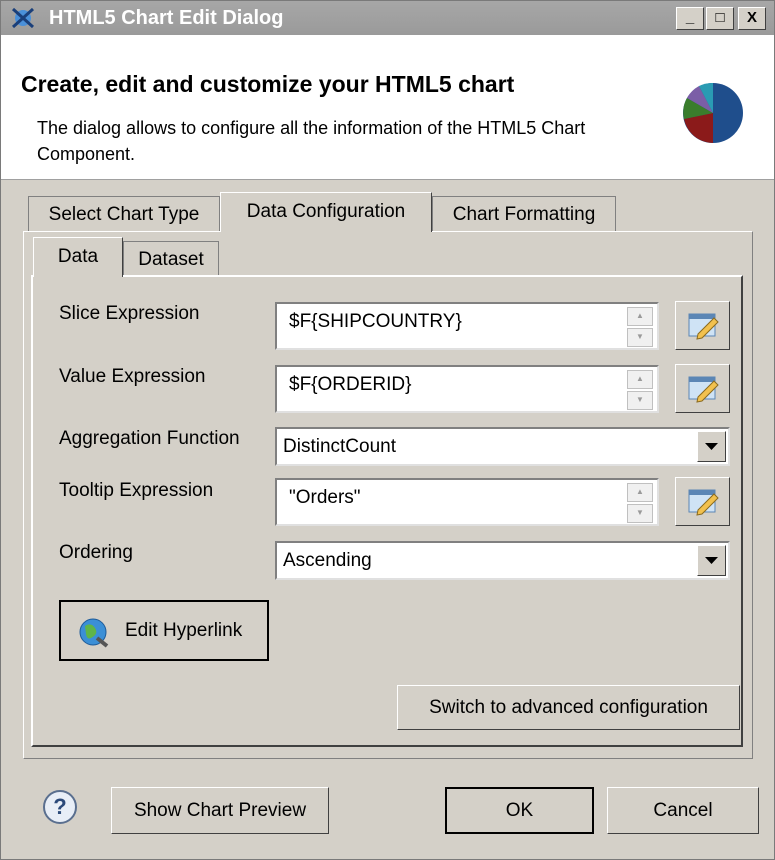 The width and height of the screenshot is (775, 860). Describe the element at coordinates (375, 321) in the screenshot. I see `slice-expression-value: $F{SHIPCOUNTRY}` at that location.